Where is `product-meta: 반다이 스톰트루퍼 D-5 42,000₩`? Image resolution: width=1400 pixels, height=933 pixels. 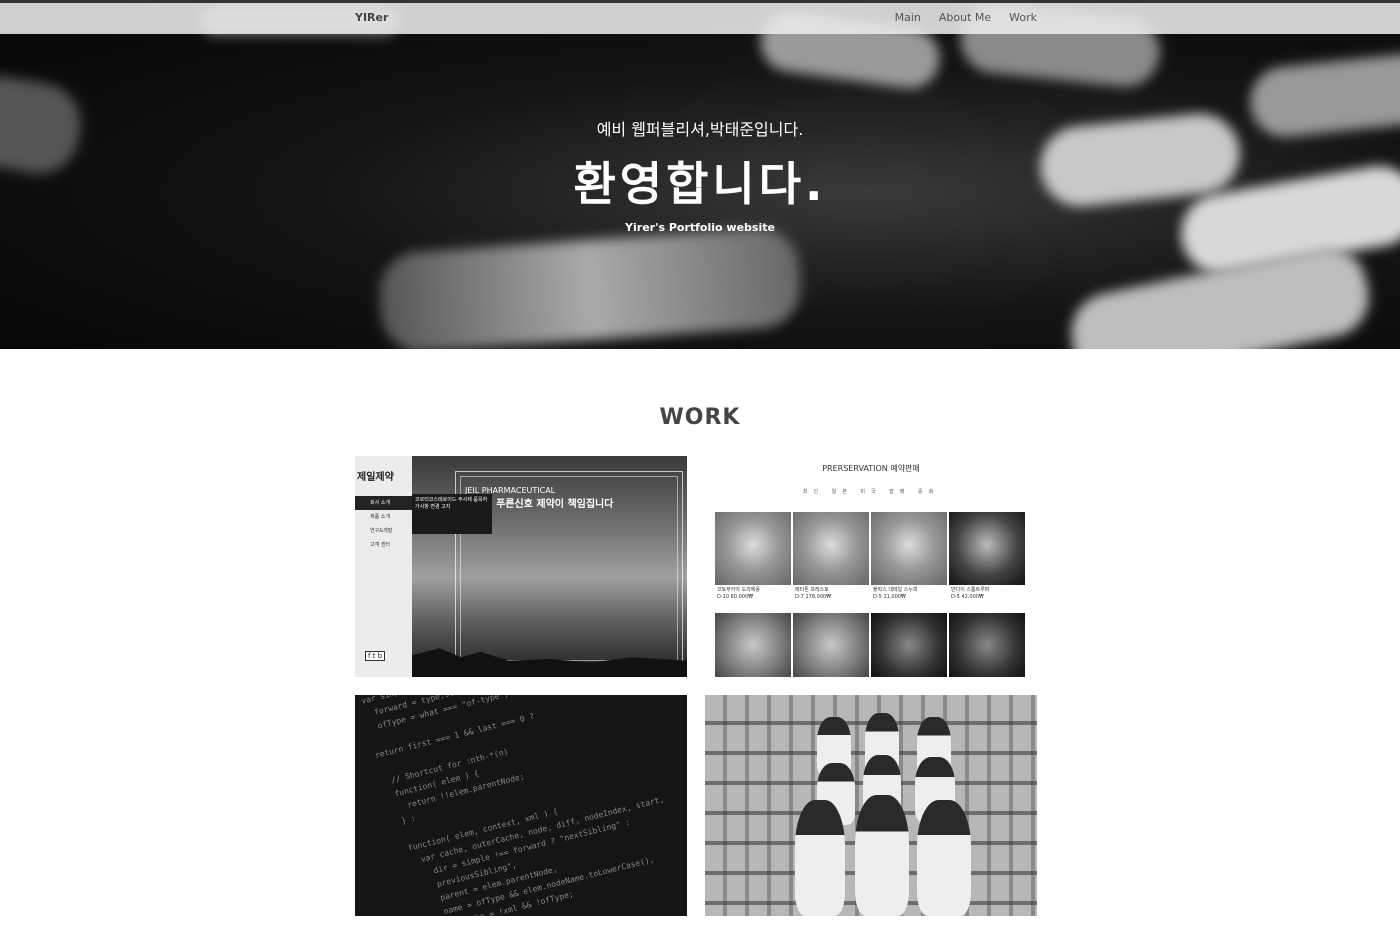
product-meta: 반다이 스톰트루퍼 D-5 42,000₩ is located at coordinates (987, 599).